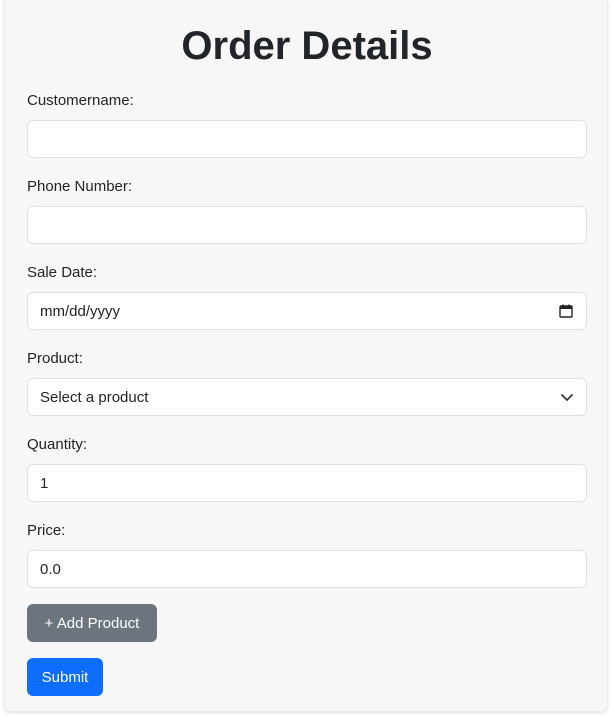 This screenshot has width=614, height=717. What do you see at coordinates (65, 677) in the screenshot?
I see `submit-button: Submit` at bounding box center [65, 677].